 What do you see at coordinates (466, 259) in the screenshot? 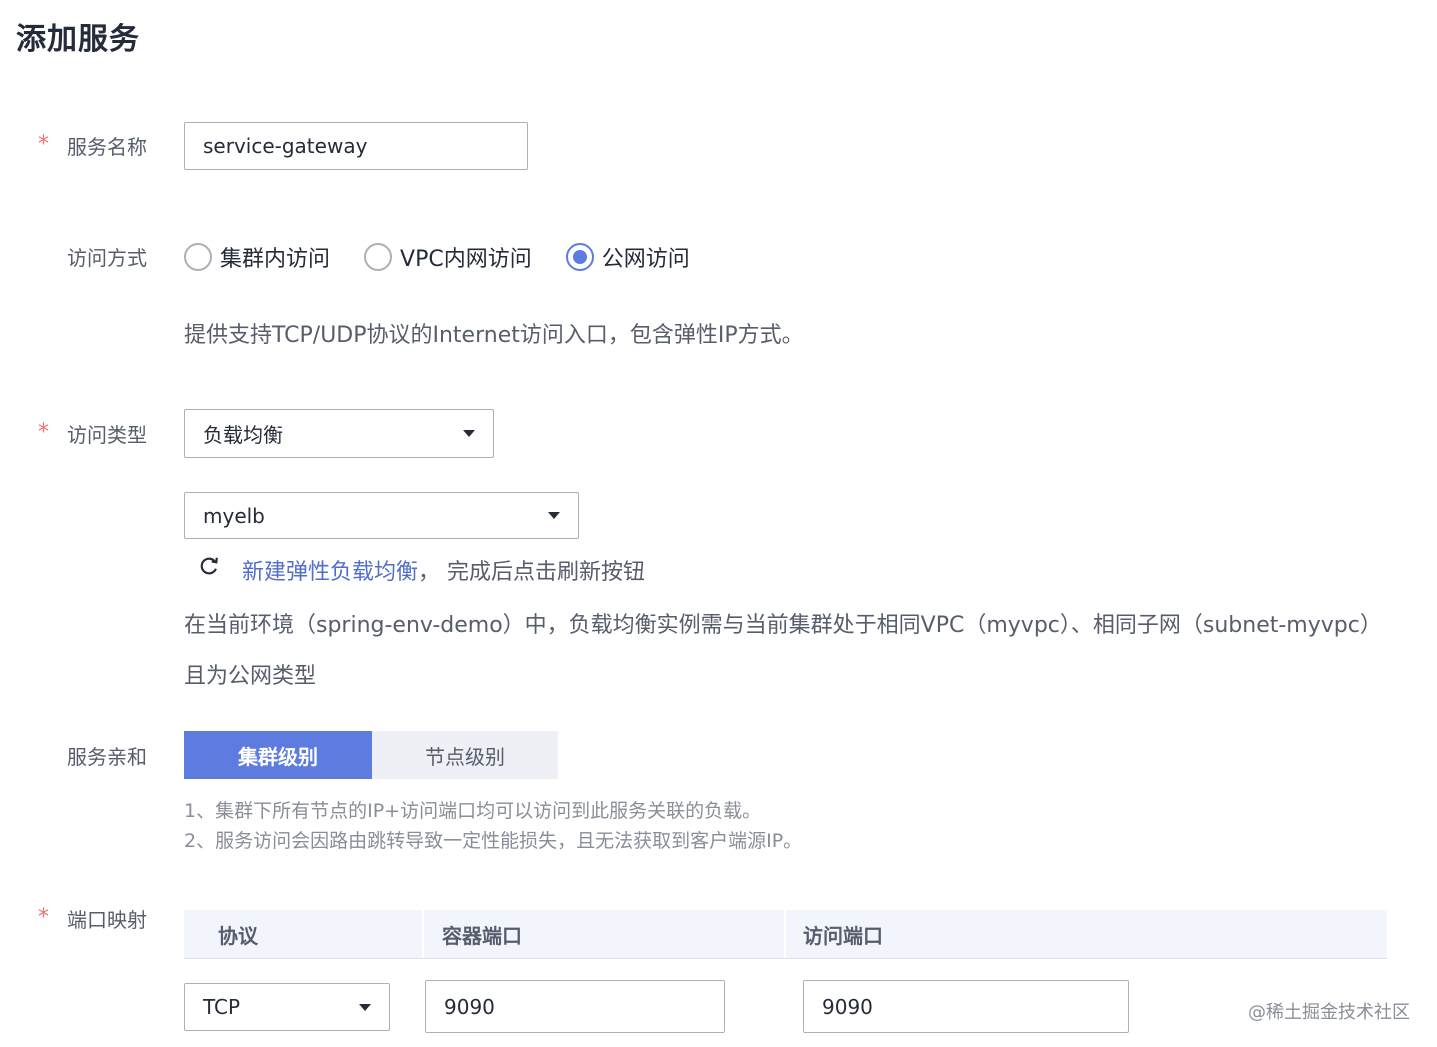
I see `radio-label: VPC内网访问` at bounding box center [466, 259].